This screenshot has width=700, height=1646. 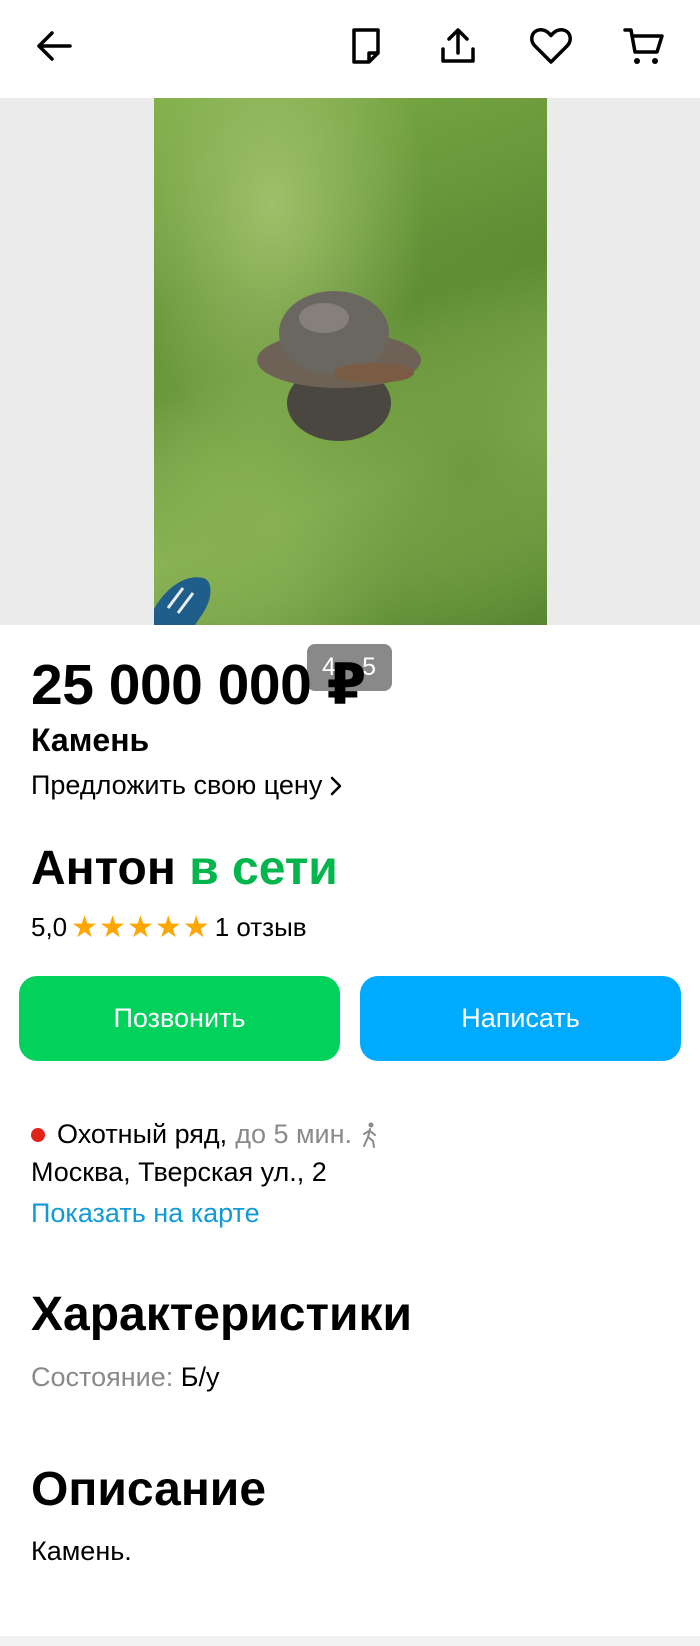 I want to click on metro-station: Охотный ряд, до 5 мин., so click(x=205, y=1134).